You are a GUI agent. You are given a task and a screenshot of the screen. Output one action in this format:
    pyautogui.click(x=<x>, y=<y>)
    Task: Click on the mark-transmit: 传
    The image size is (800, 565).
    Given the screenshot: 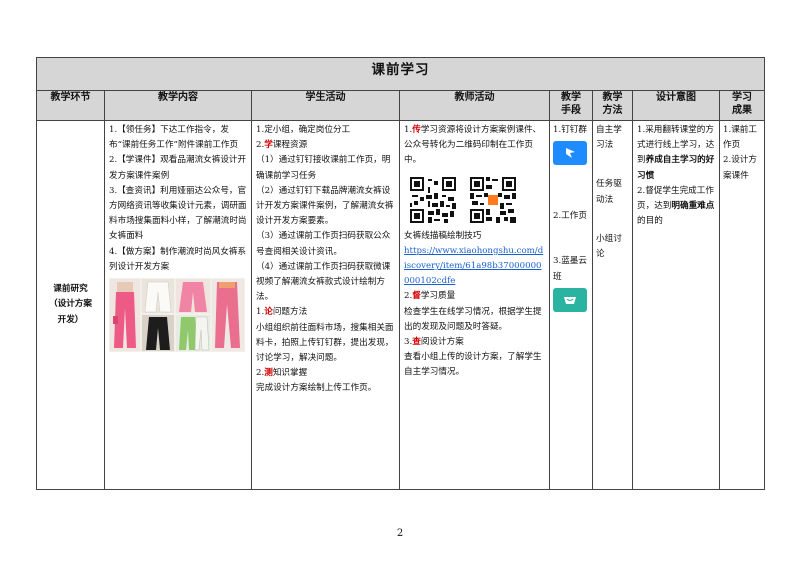 What is the action you would take?
    pyautogui.click(x=416, y=130)
    